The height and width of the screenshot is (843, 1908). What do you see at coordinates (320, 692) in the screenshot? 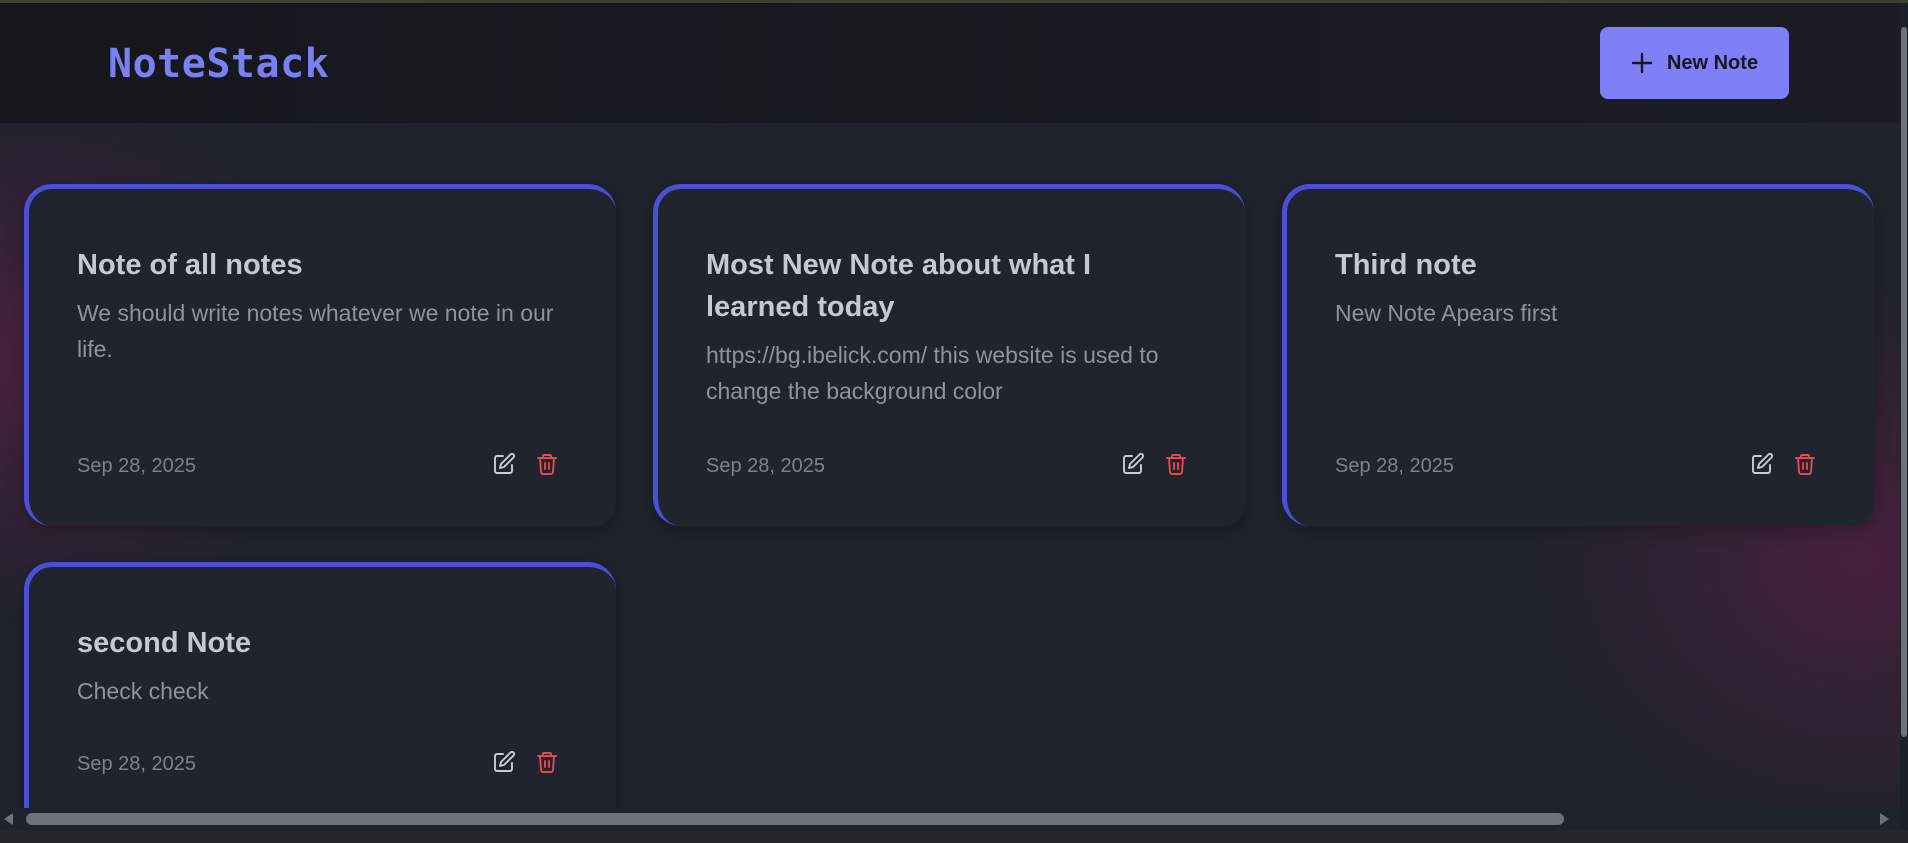
I see `note-card: second Note Check check Sep 28, 2025` at bounding box center [320, 692].